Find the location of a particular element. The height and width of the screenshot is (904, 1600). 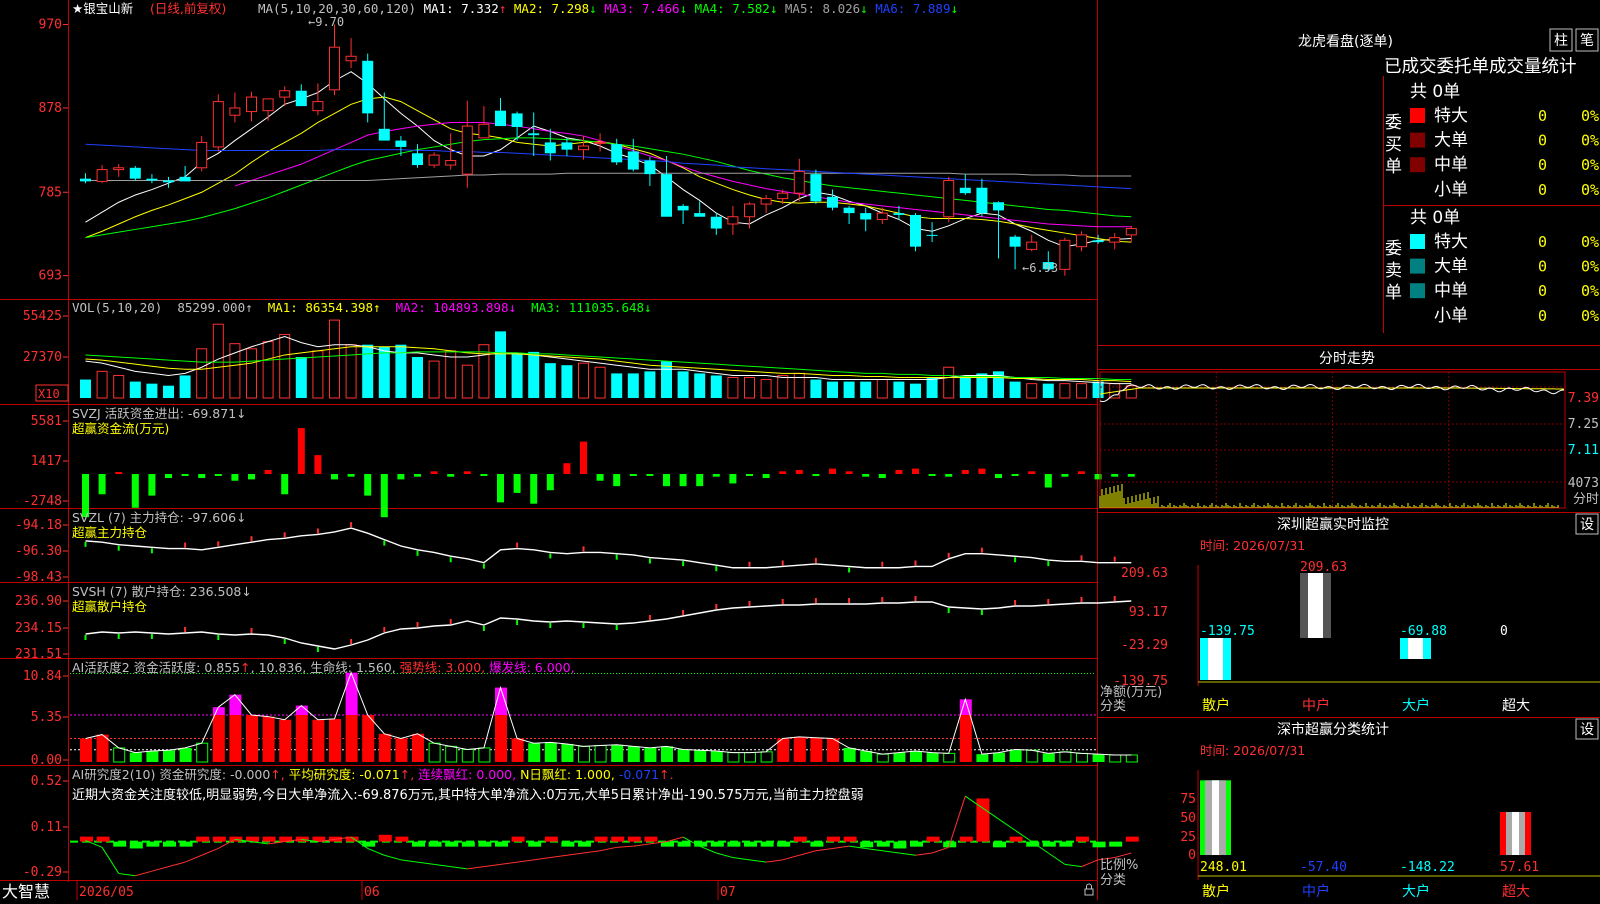

ai-research-axis: 0.52 0.11 -0.29 is located at coordinates (45, 827).